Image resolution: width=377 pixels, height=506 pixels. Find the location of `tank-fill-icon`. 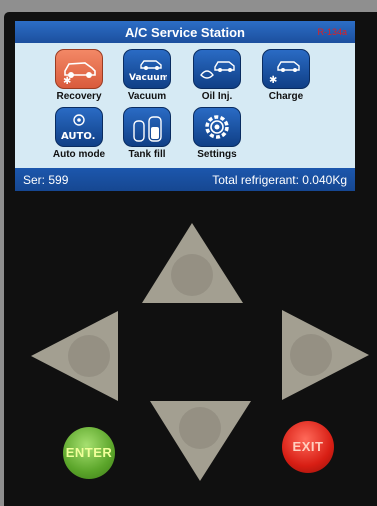

tank-fill-icon is located at coordinates (147, 127).